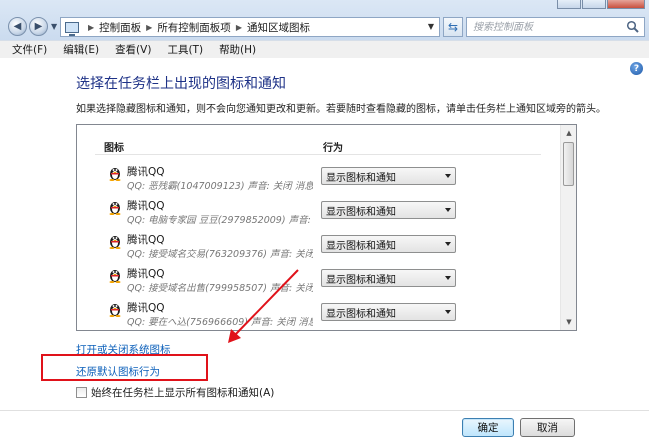 The width and height of the screenshot is (649, 441). What do you see at coordinates (318, 154) in the screenshot?
I see `header-divider` at bounding box center [318, 154].